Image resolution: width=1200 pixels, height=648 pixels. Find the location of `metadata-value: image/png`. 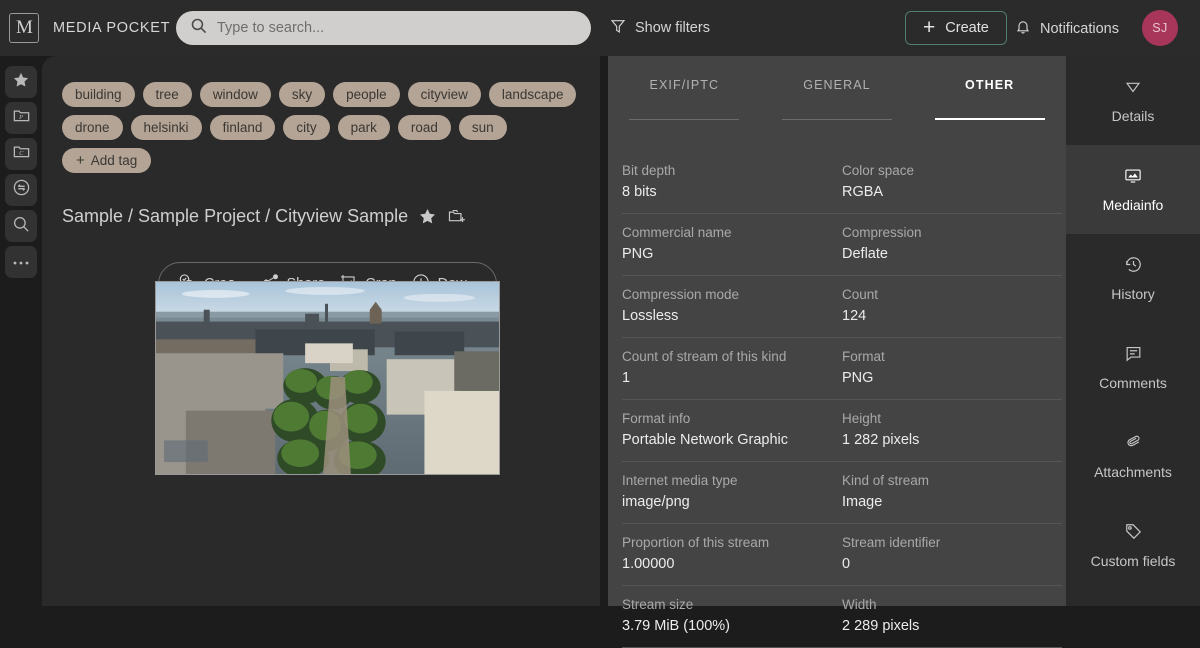

metadata-value: image/png is located at coordinates (656, 502).